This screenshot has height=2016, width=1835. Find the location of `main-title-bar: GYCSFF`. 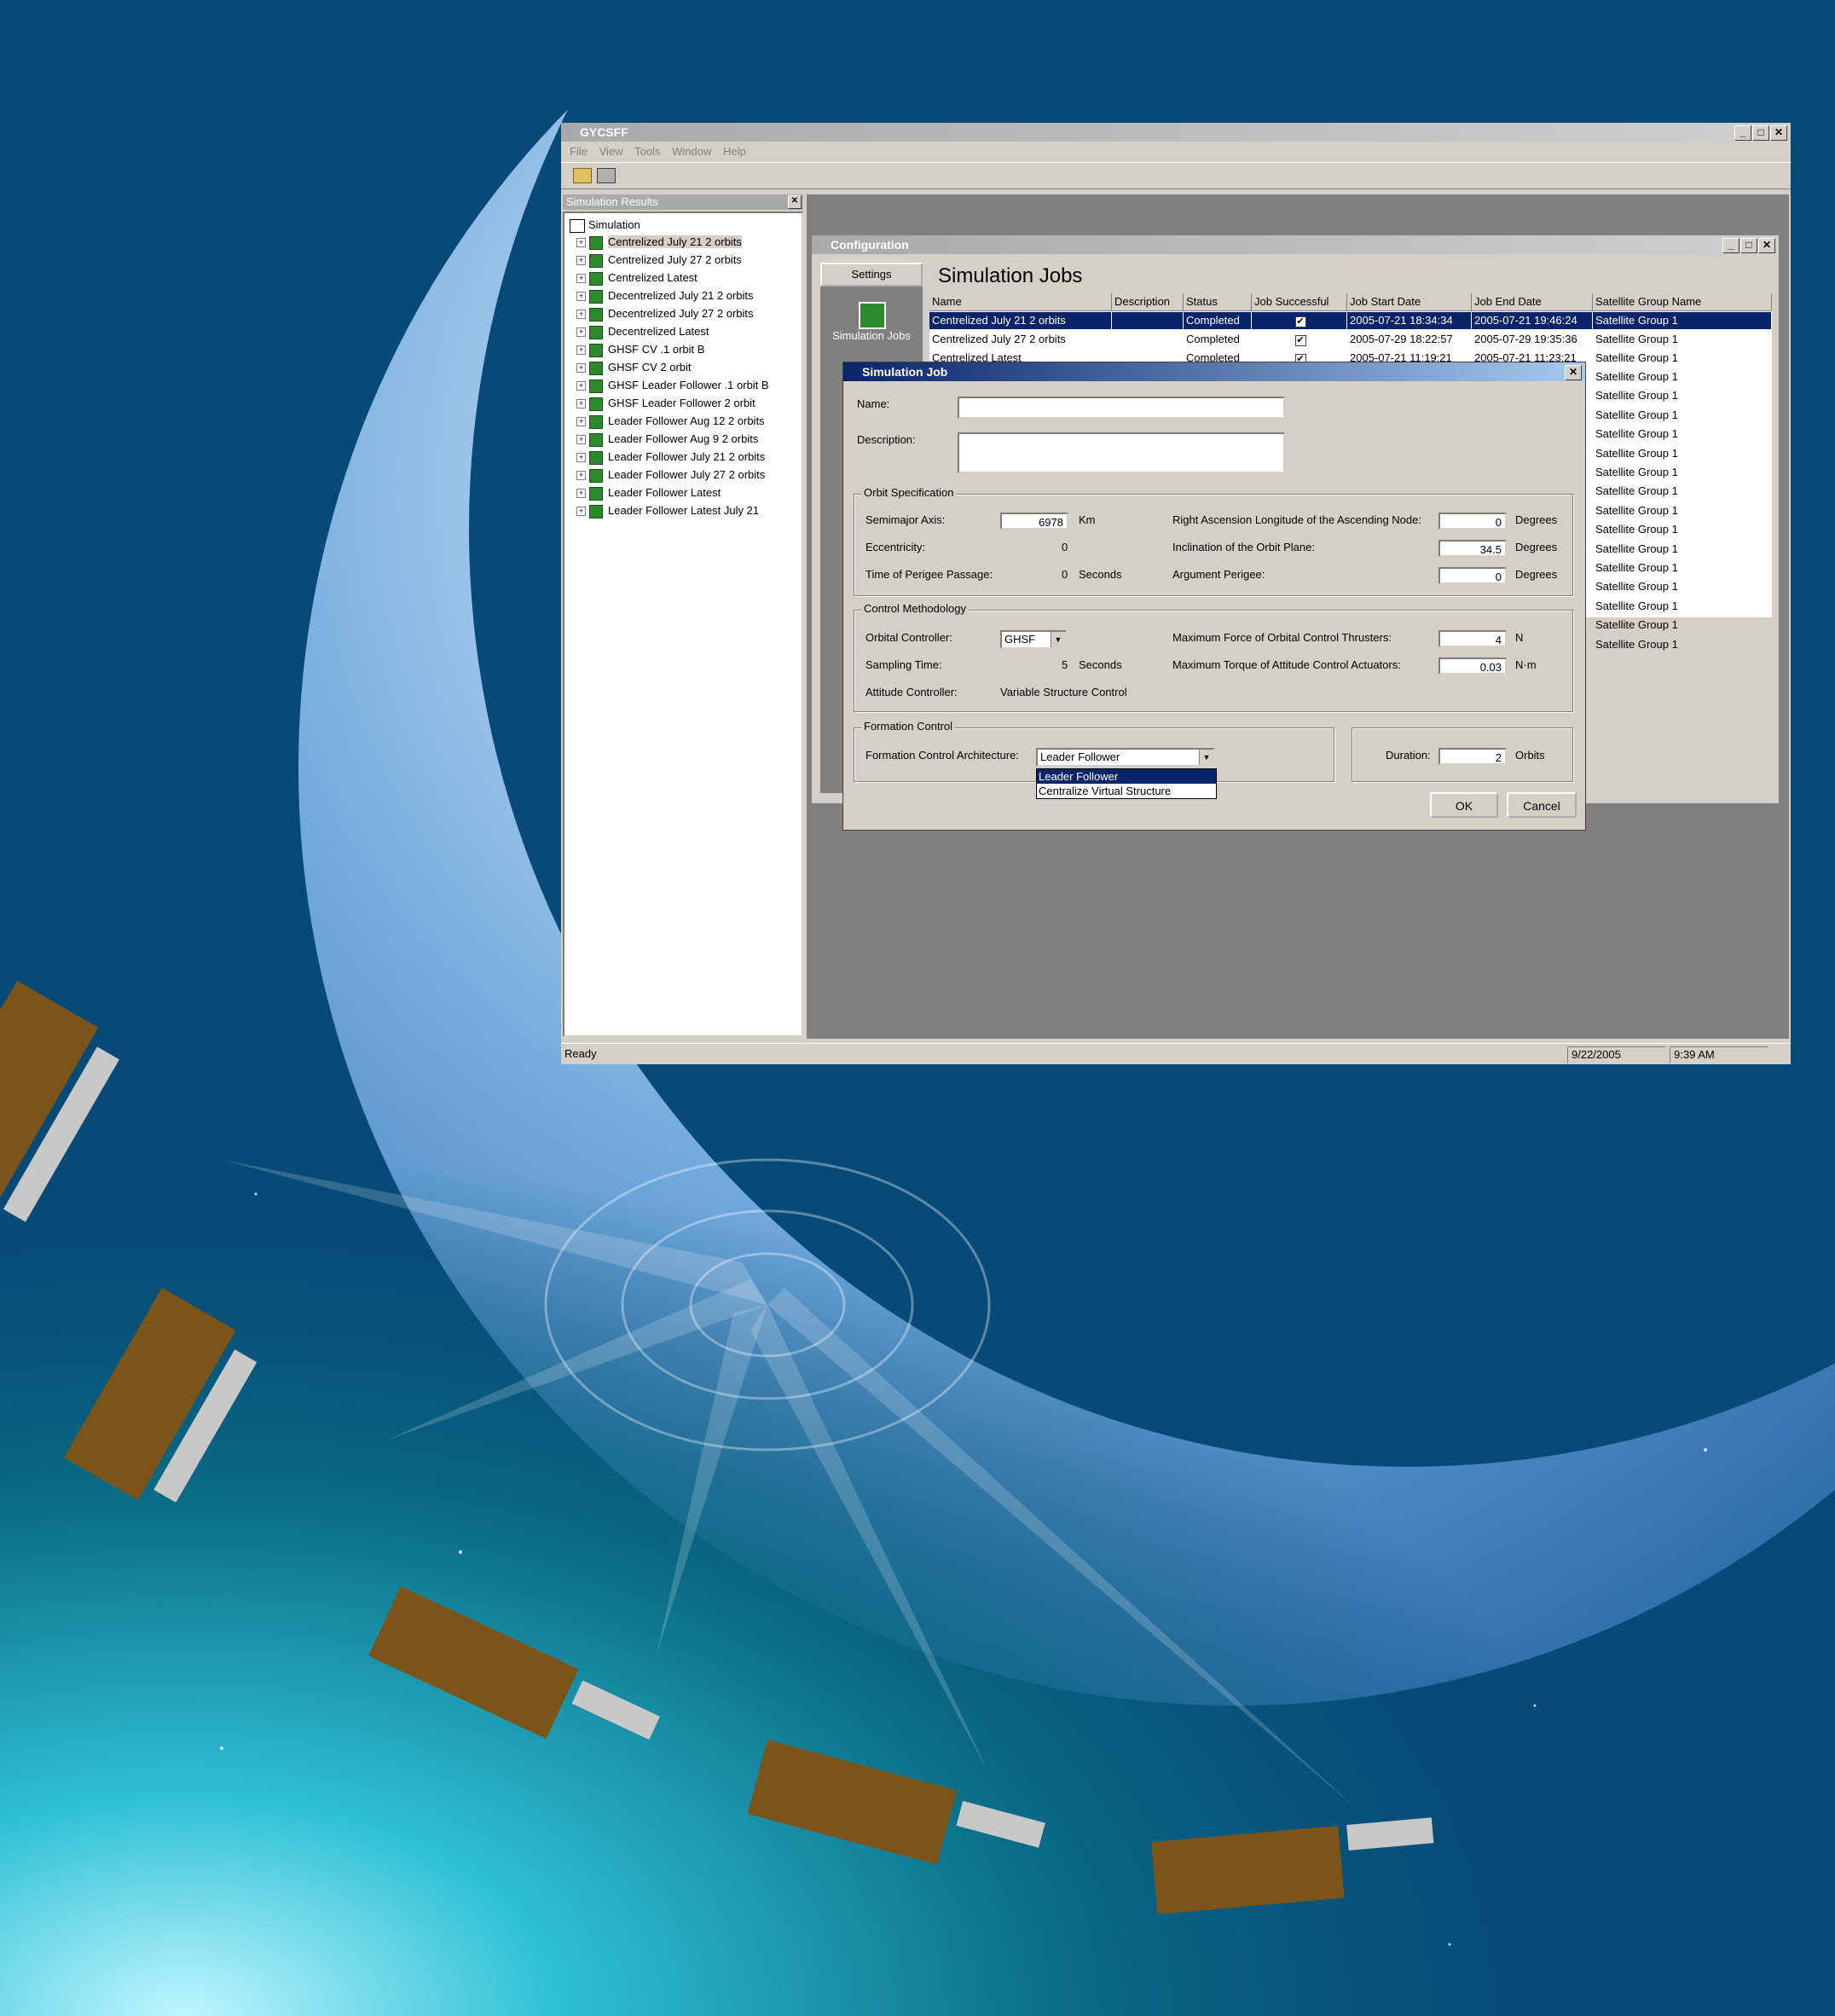

main-title-bar: GYCSFF is located at coordinates (1176, 132).